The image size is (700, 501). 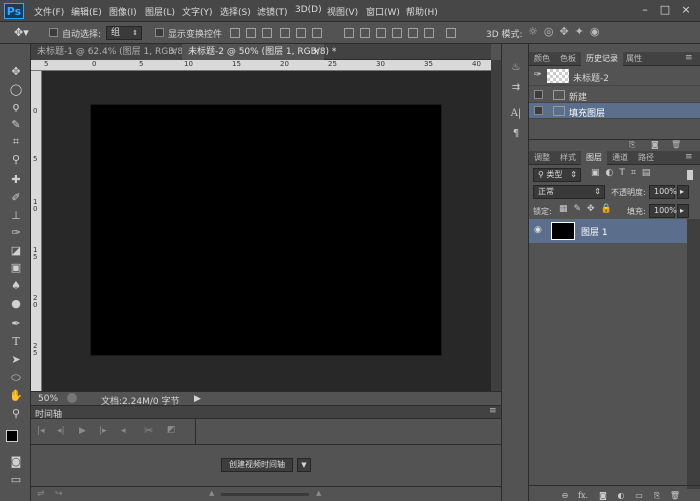 What do you see at coordinates (160, 11) in the screenshot?
I see `menu-layer: 图层(L)` at bounding box center [160, 11].